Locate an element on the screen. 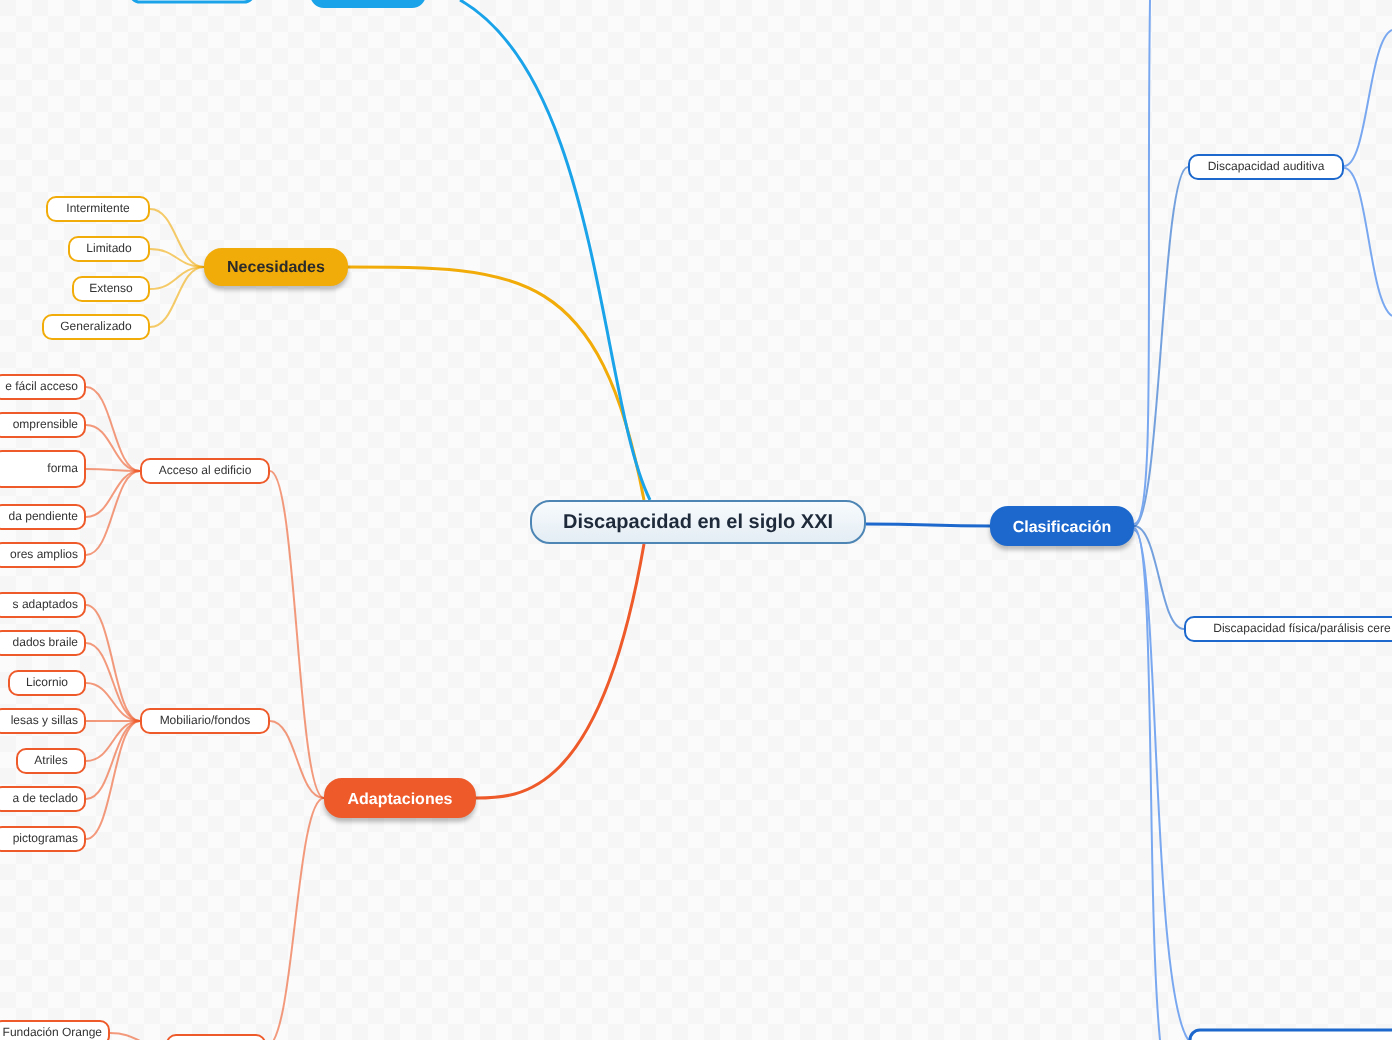 Image resolution: width=1392 pixels, height=1040 pixels. main-topic: Necesidades is located at coordinates (276, 267).